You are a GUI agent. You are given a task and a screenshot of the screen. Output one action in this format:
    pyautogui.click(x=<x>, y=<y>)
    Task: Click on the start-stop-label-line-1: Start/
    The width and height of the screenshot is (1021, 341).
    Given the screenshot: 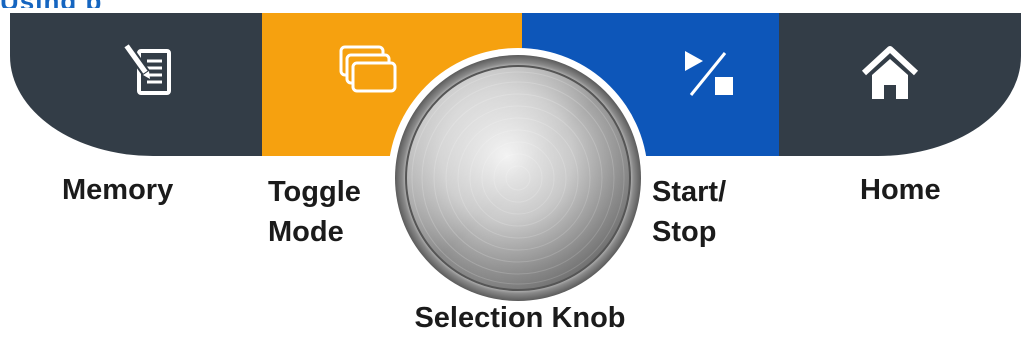 What is the action you would take?
    pyautogui.click(x=689, y=192)
    